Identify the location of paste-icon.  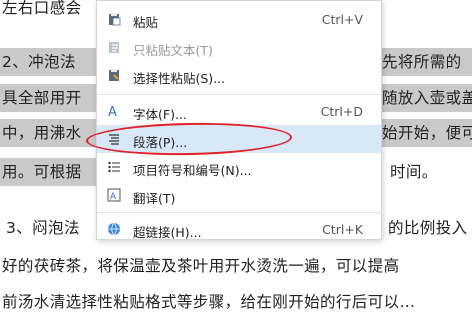
(114, 19).